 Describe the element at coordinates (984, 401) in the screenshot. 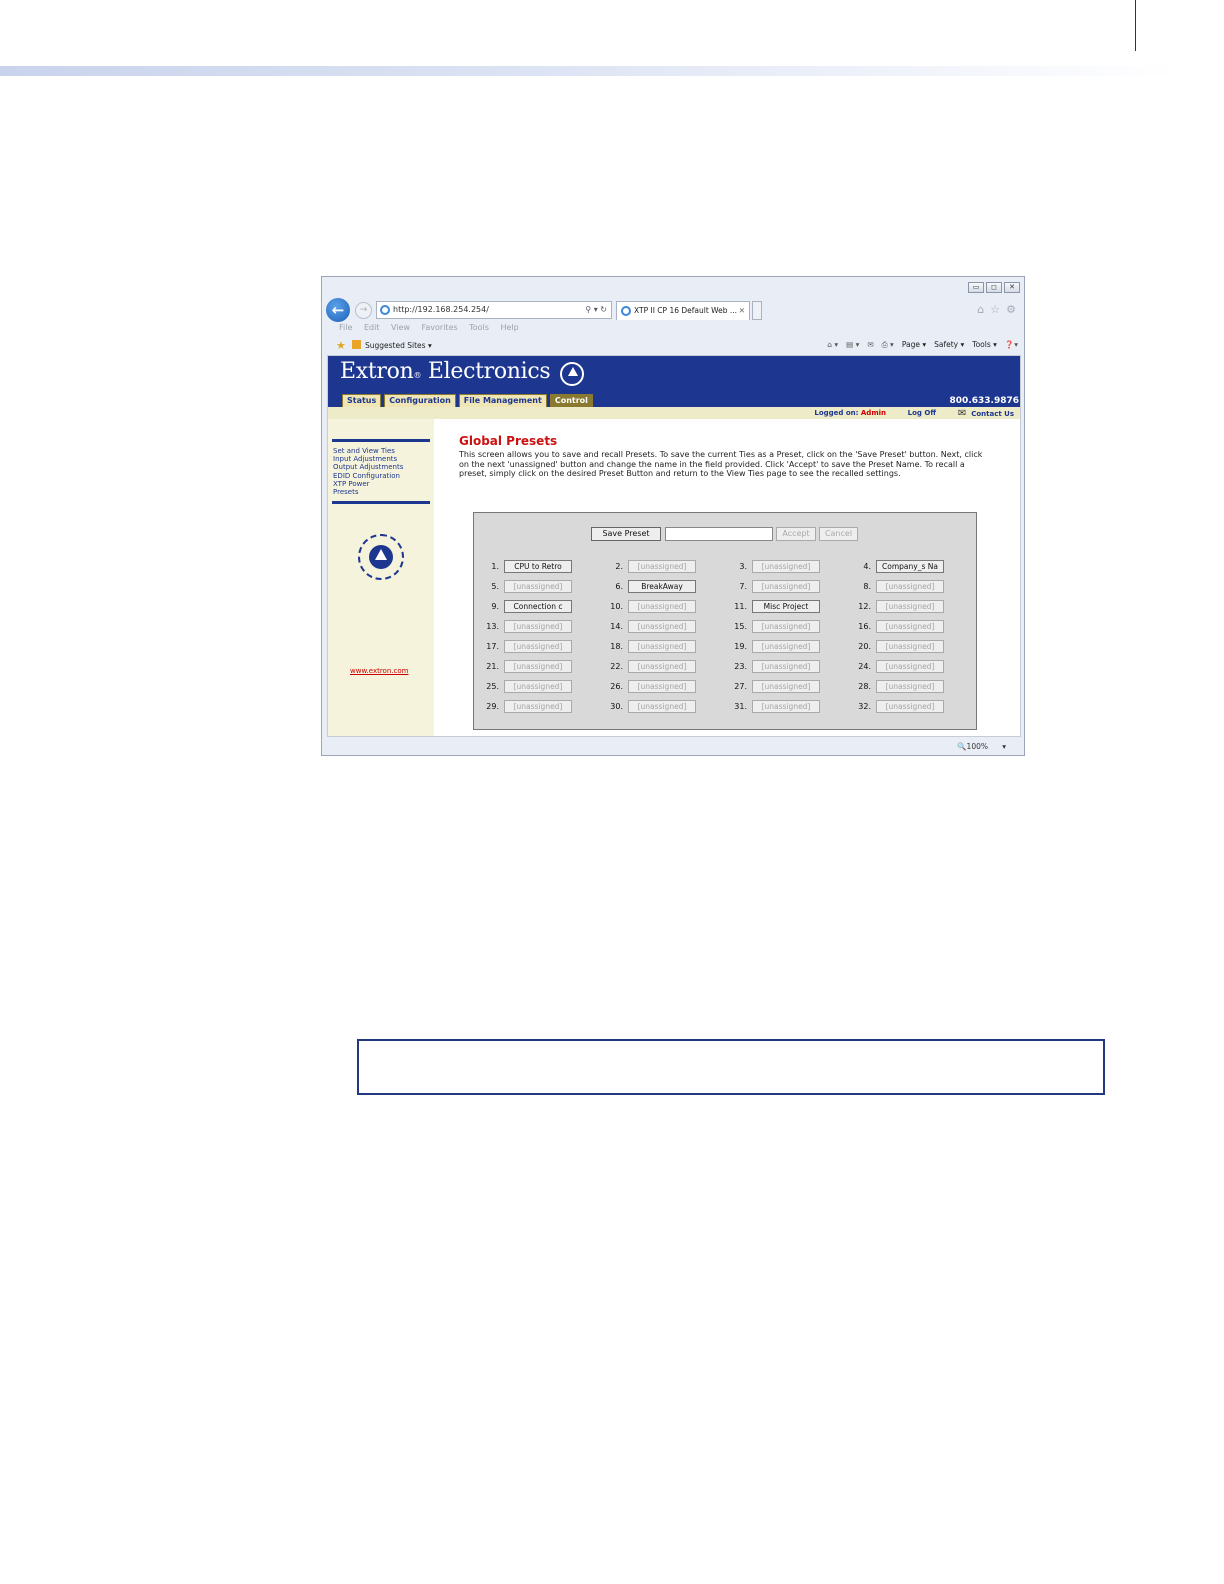

I see `phone-number: 800.633.9876` at that location.